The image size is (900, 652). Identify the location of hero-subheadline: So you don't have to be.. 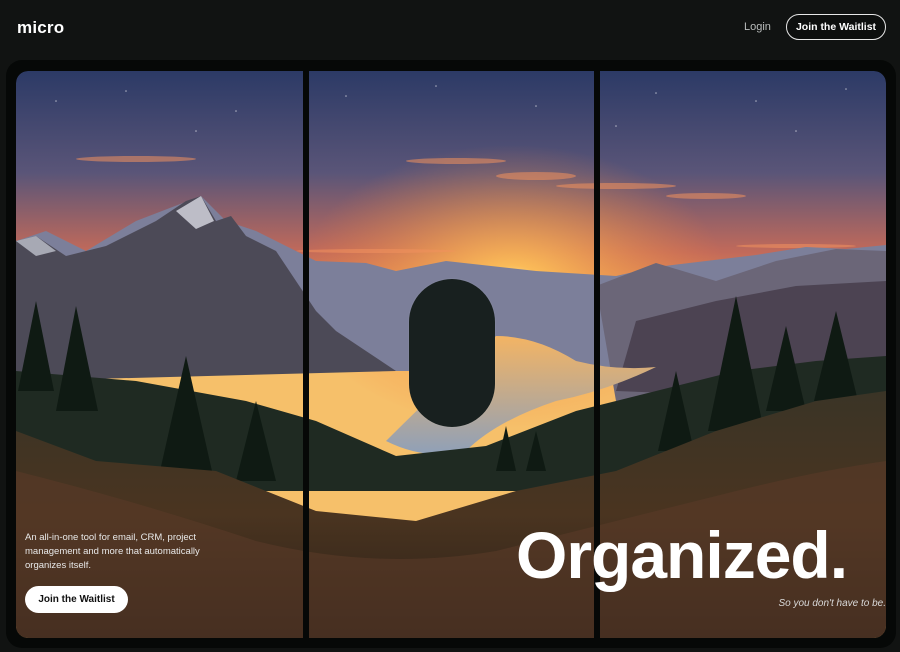
(832, 603).